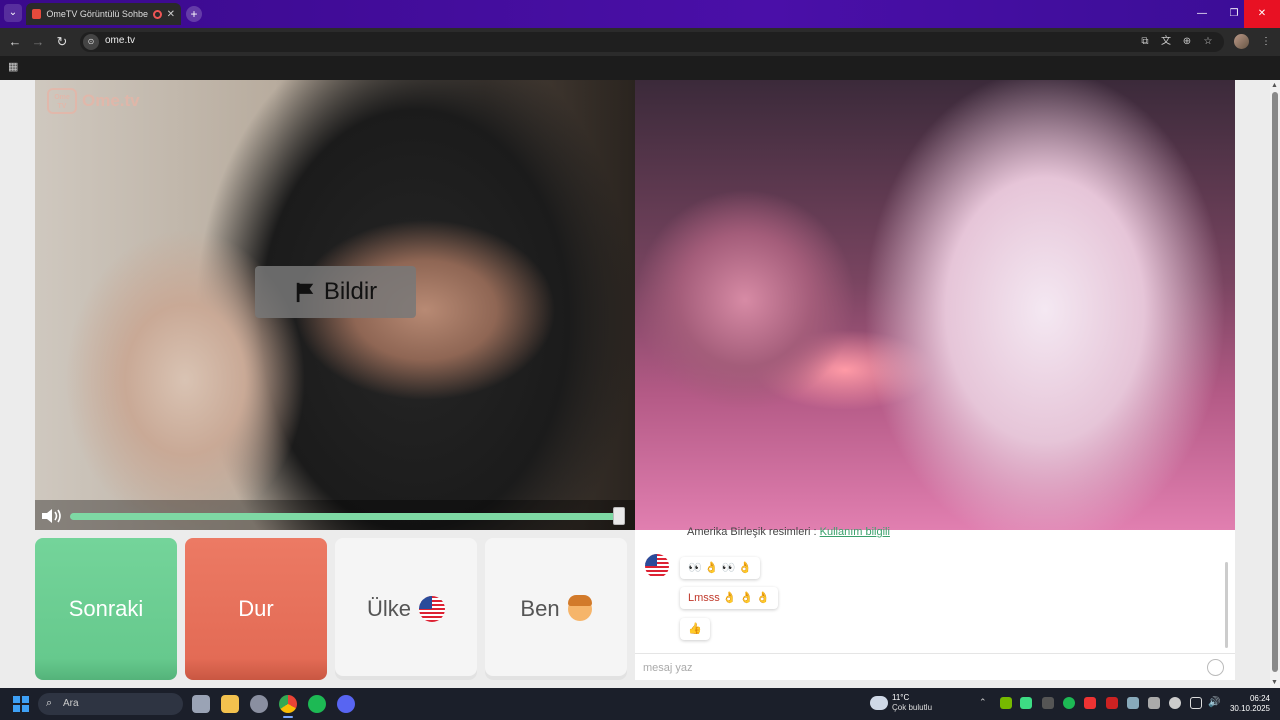 The width and height of the screenshot is (1280, 720). I want to click on chat-message: 👍, so click(695, 629).